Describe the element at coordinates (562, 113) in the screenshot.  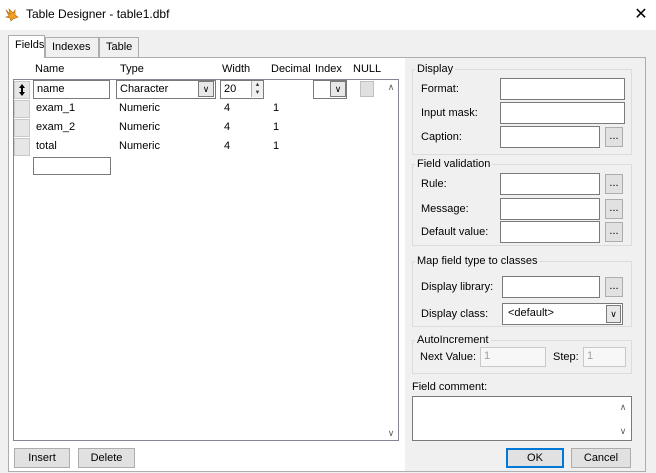
I see `input-mask-input` at that location.